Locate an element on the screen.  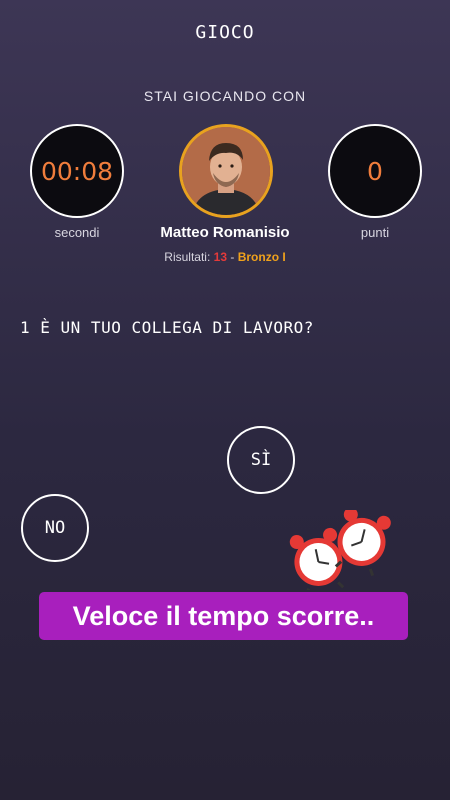
timer-circle: 00:08 is located at coordinates (77, 171).